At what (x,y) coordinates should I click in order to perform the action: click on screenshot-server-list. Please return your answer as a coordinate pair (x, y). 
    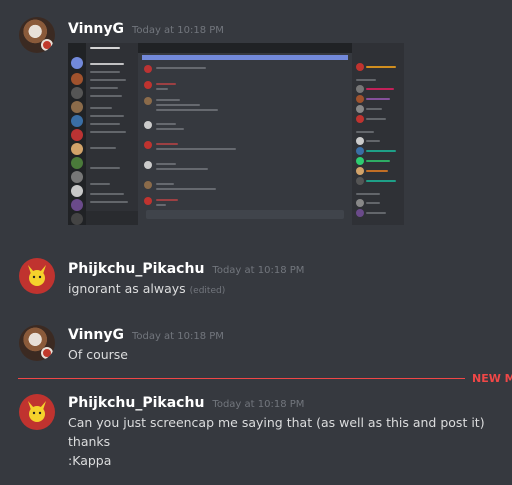
    Looking at the image, I should click on (77, 134).